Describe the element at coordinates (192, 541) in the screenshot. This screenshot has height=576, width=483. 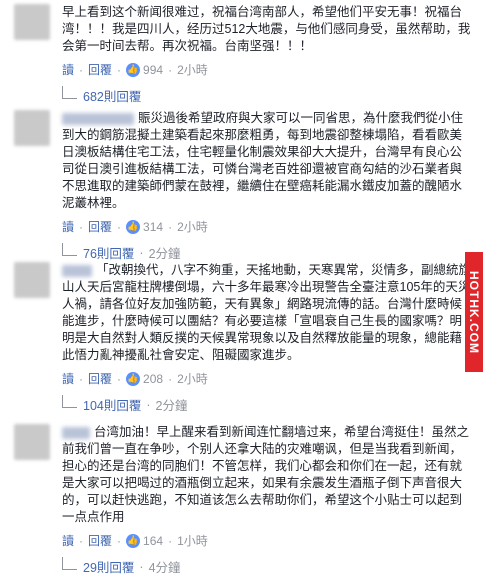
I see `comment-time: 1小時` at that location.